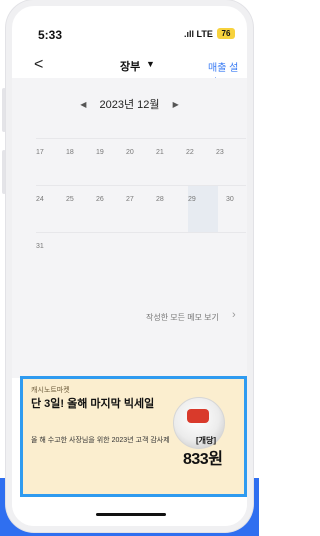 This screenshot has height=536, width=320. What do you see at coordinates (231, 152) in the screenshot?
I see `calendar-day: 23` at bounding box center [231, 152].